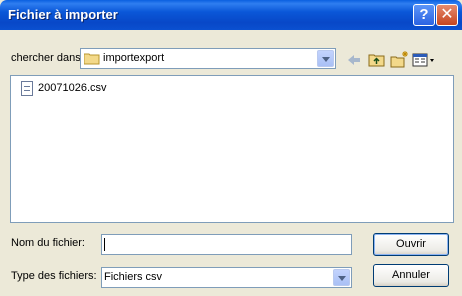 The image size is (462, 296). What do you see at coordinates (72, 88) in the screenshot?
I see `file-name: 20071026.csv` at bounding box center [72, 88].